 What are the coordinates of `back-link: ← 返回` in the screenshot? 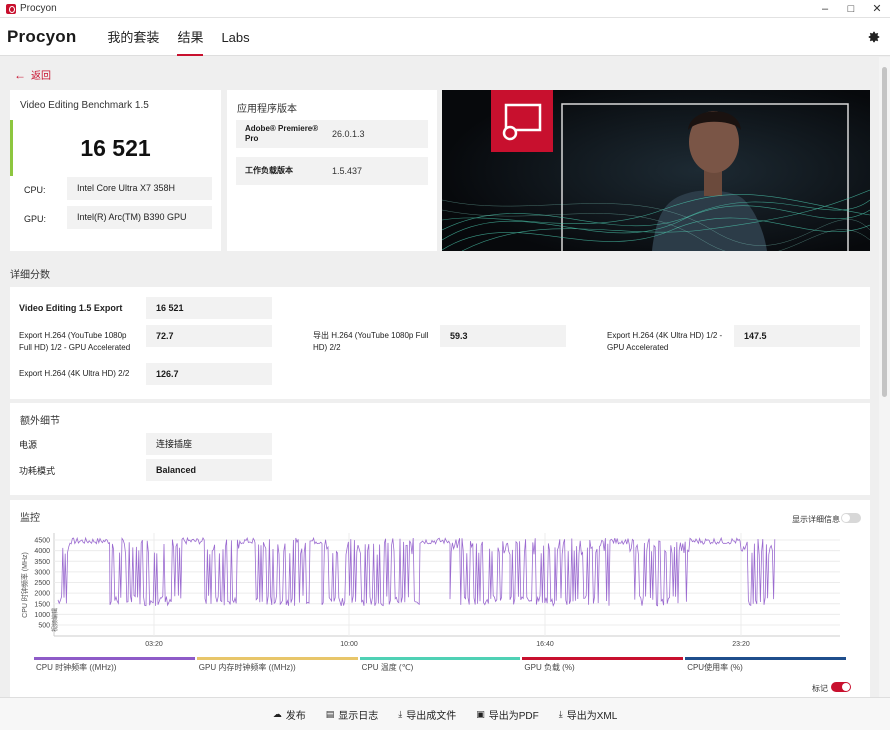 It's located at (32, 75).